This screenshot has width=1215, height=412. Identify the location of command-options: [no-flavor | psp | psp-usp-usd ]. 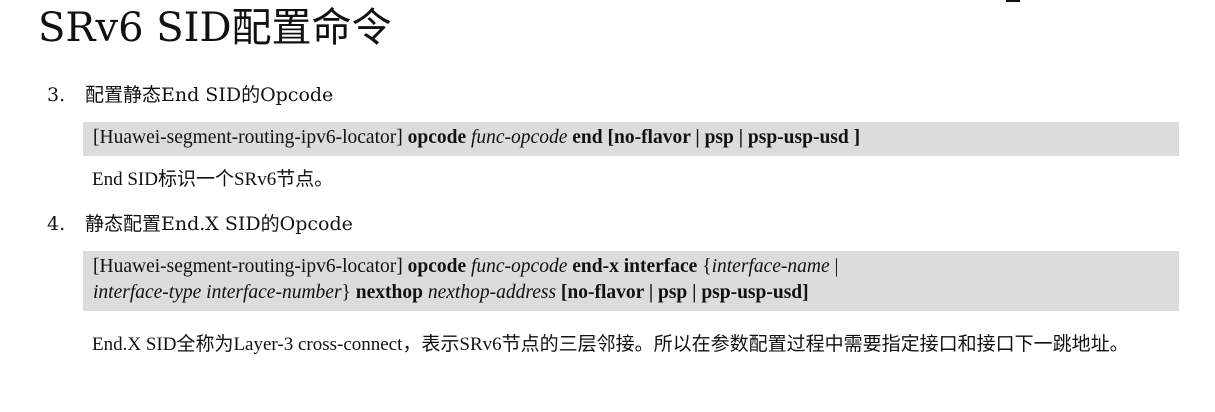
(734, 137).